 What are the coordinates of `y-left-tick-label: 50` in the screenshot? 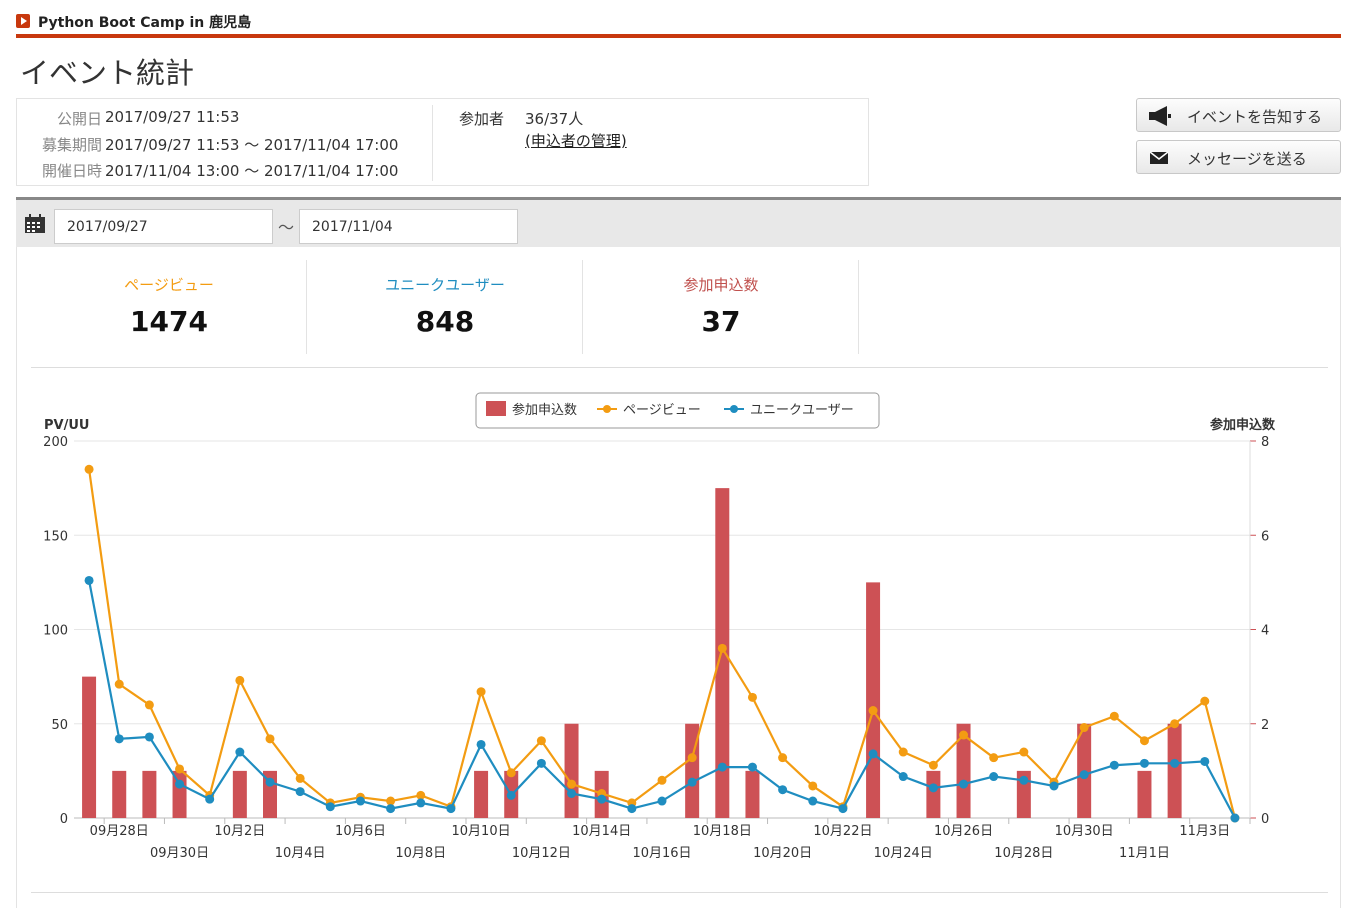 It's located at (59, 725).